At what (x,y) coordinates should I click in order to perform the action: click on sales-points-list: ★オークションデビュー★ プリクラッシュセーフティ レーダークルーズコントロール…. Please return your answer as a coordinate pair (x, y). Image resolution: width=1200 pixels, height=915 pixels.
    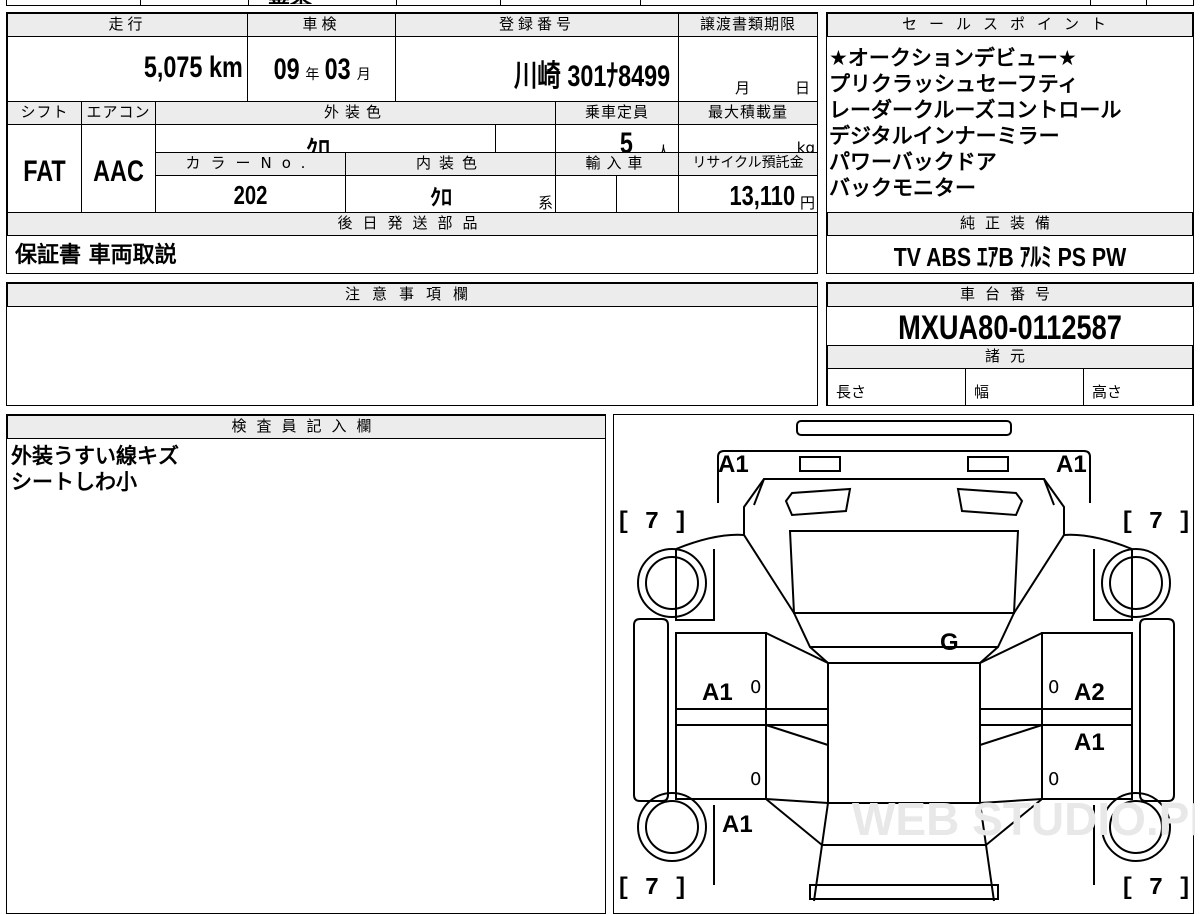
    Looking at the image, I should click on (975, 123).